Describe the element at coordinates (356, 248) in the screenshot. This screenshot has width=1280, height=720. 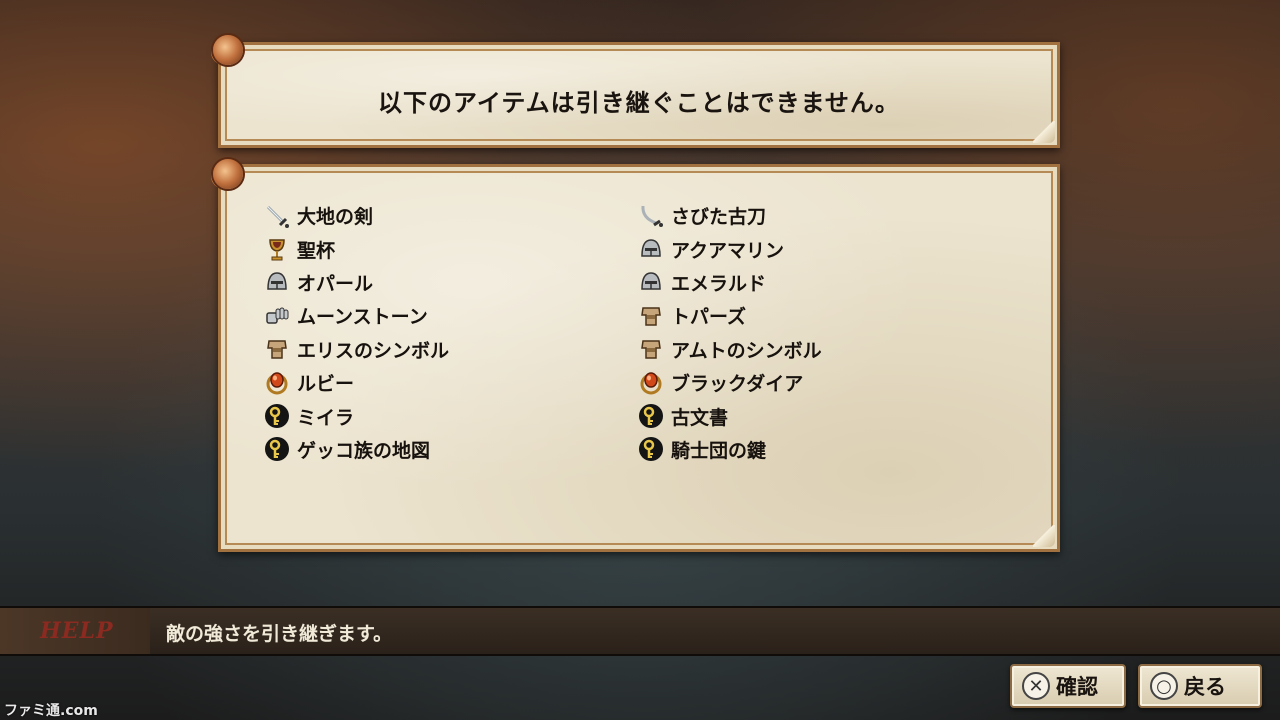
I see `item-row: 聖杯` at that location.